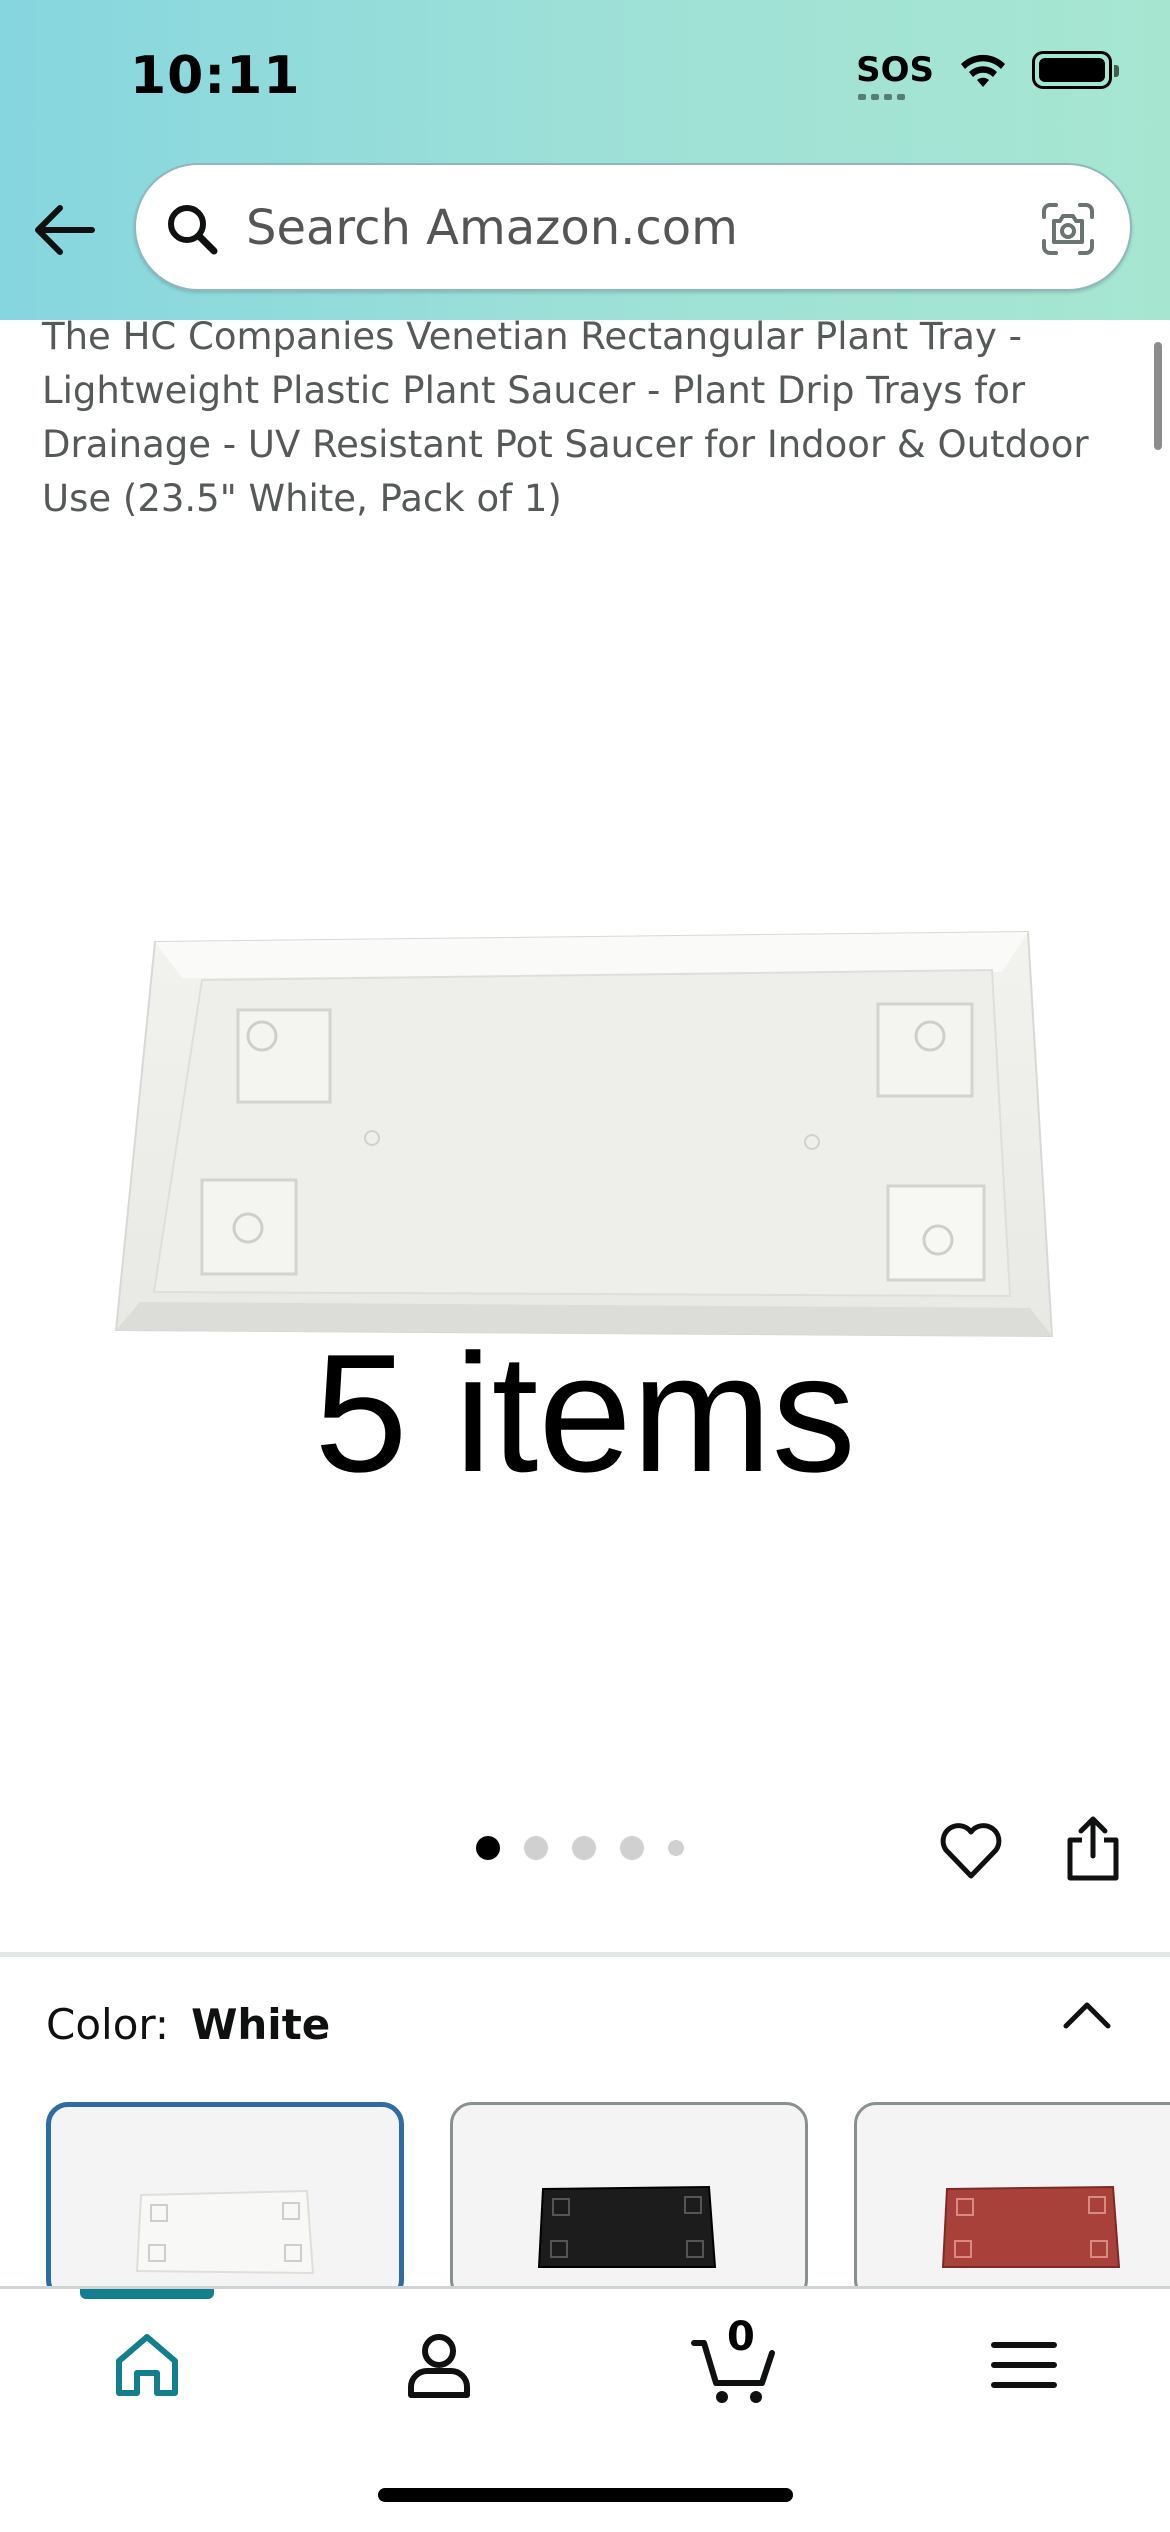 The height and width of the screenshot is (2532, 1170). I want to click on color-value: White, so click(261, 2024).